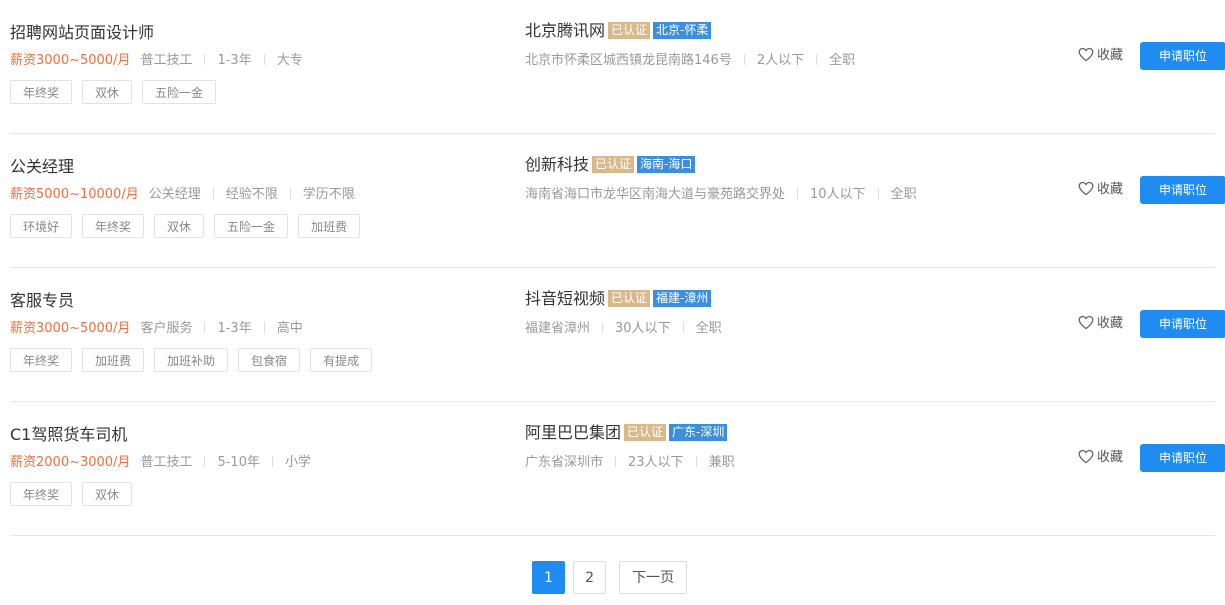 The image size is (1225, 605). Describe the element at coordinates (74, 194) in the screenshot. I see `salary: 薪资5000~10000/月` at that location.